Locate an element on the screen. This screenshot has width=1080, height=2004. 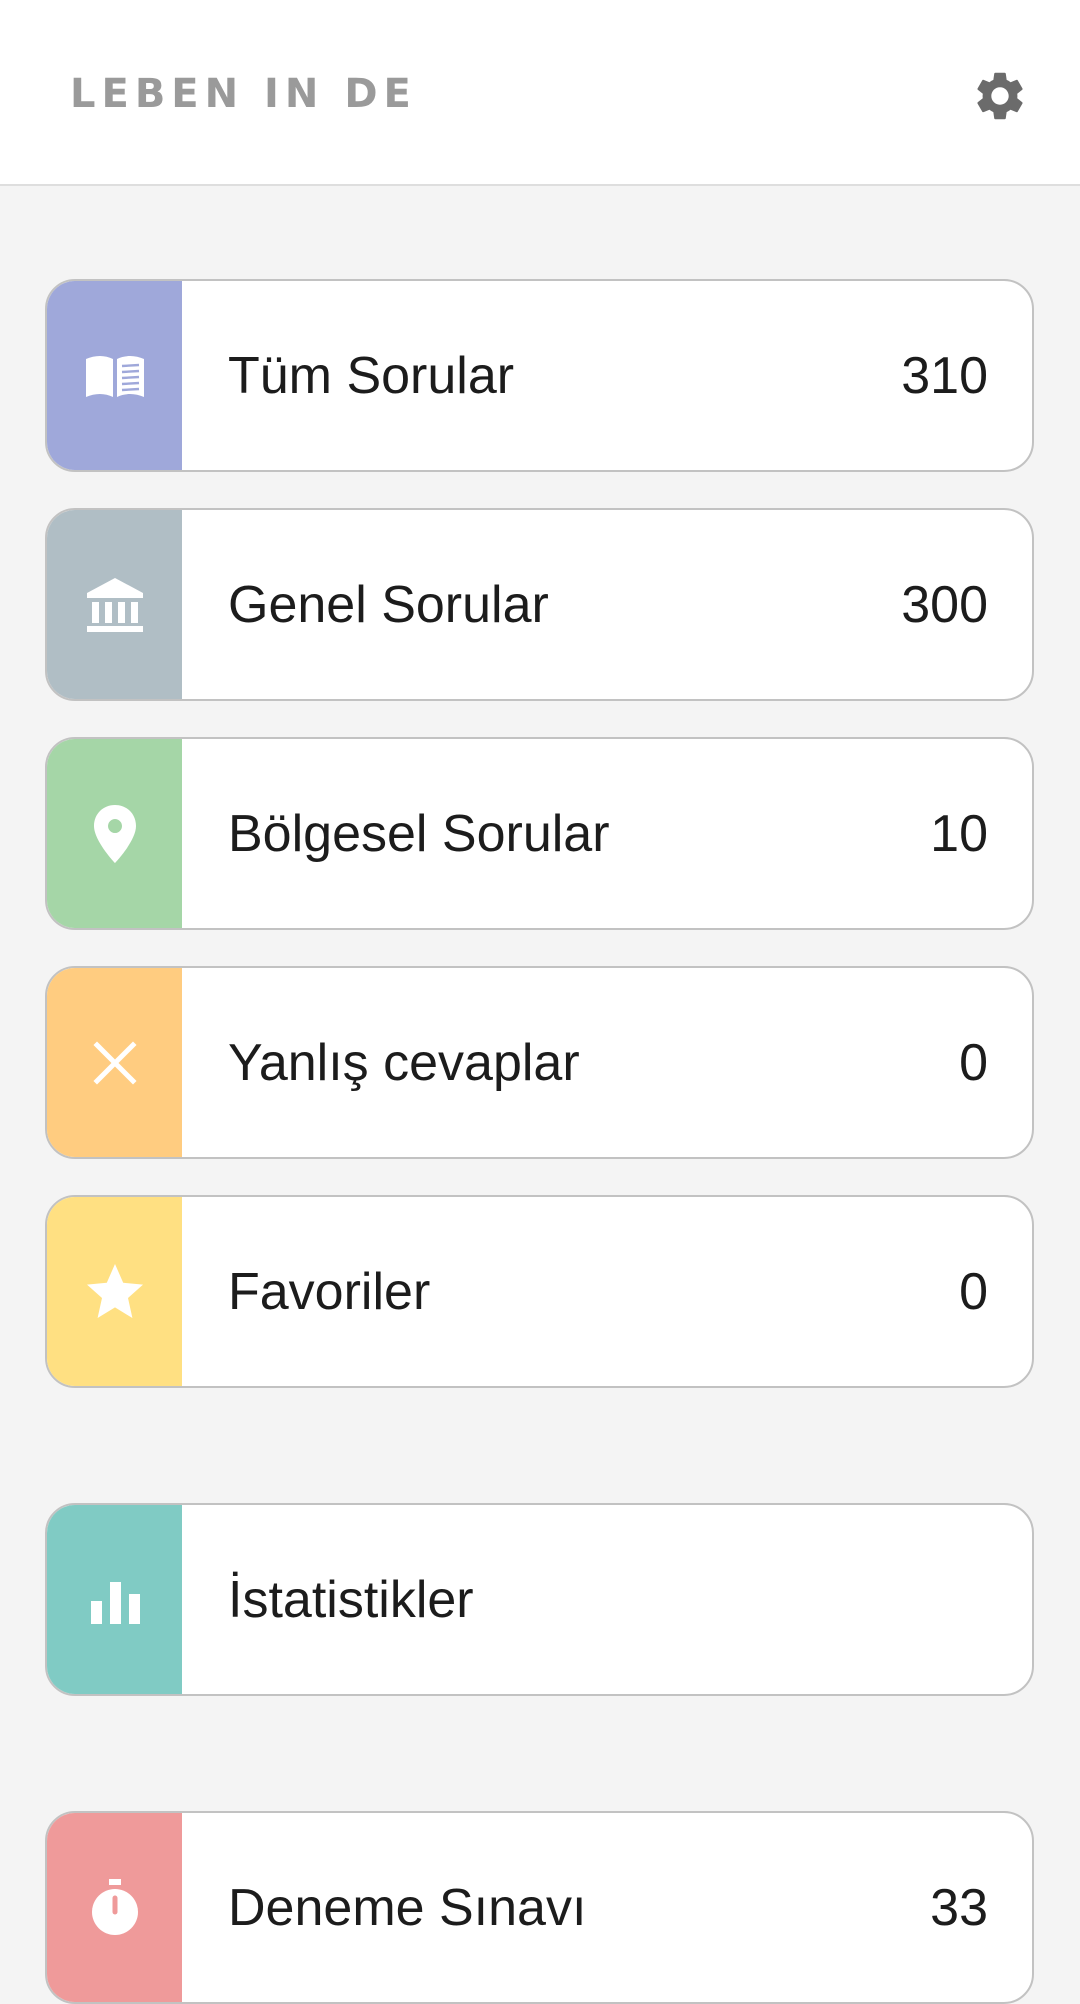
bar-chart-icon is located at coordinates (115, 1602).